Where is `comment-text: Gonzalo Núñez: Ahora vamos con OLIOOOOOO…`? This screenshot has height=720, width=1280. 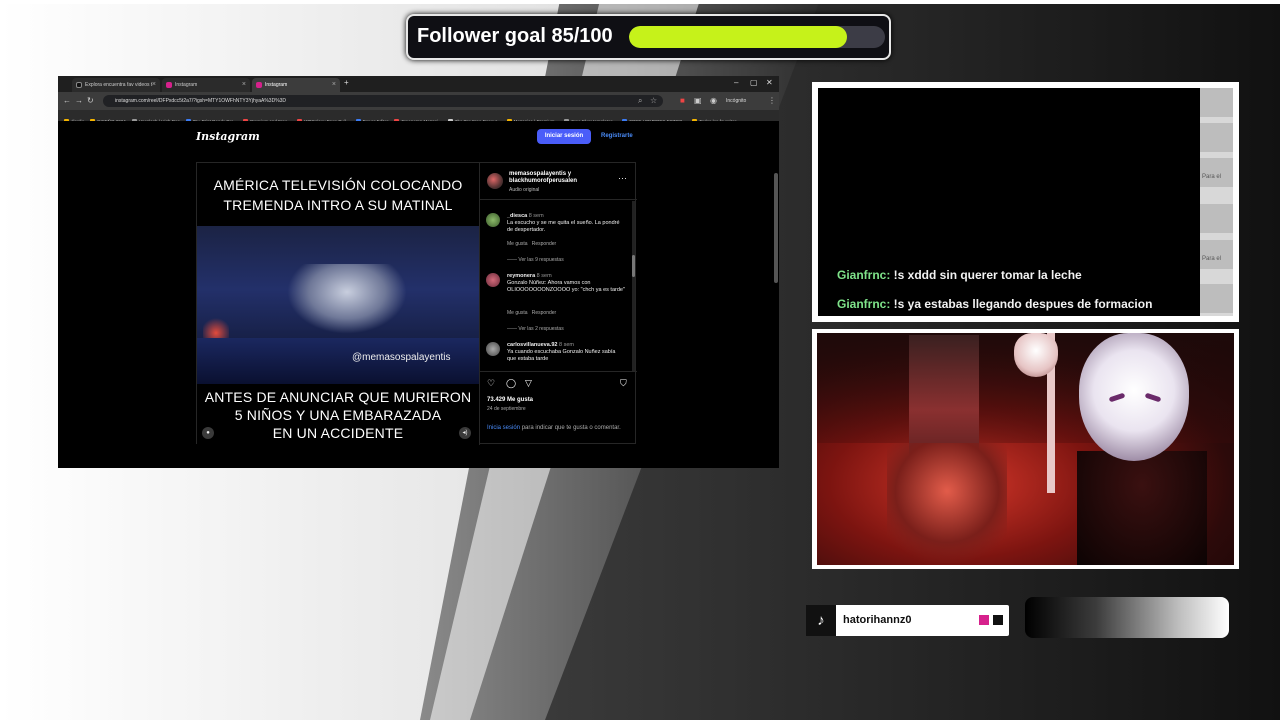 comment-text: Gonzalo Núñez: Ahora vamos con OLIOOOOOO… is located at coordinates (566, 286).